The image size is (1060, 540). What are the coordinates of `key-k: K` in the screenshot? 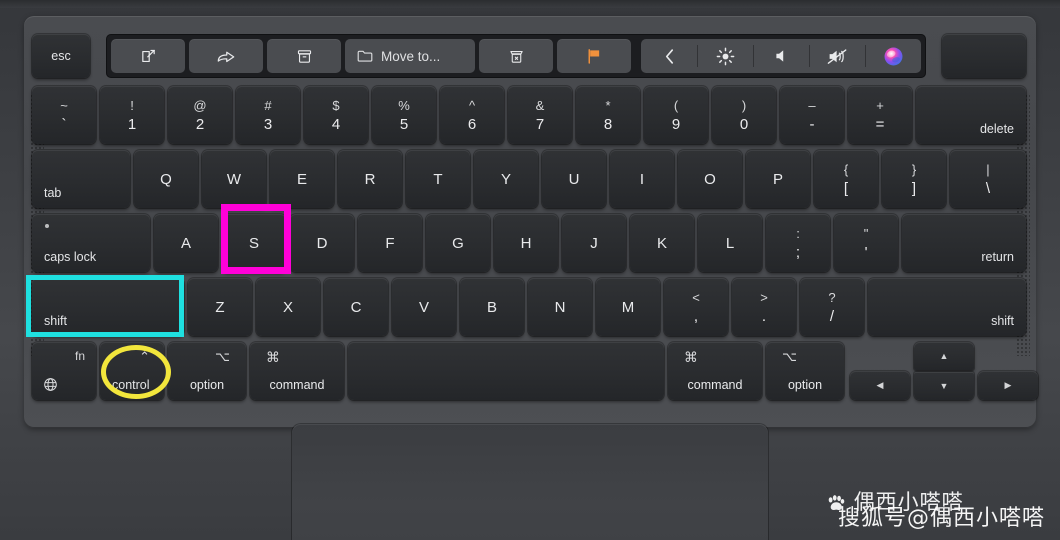 It's located at (662, 243).